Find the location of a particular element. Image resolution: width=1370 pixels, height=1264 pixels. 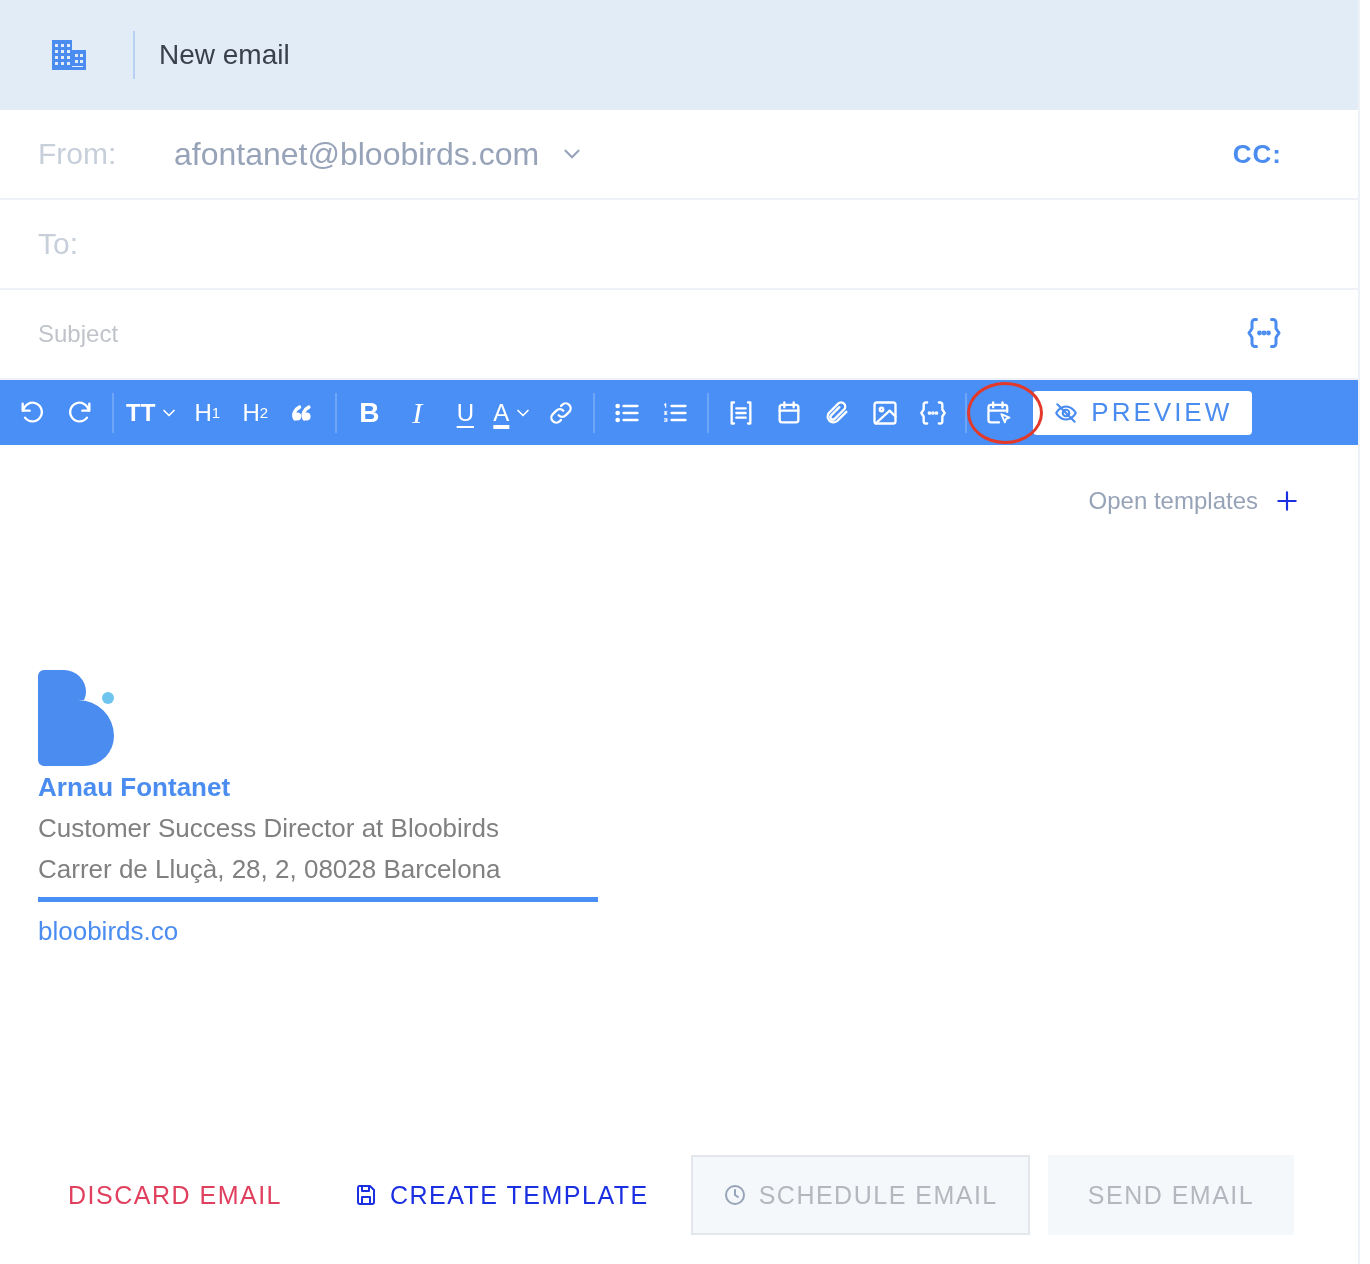

underline-button: U is located at coordinates (465, 412).